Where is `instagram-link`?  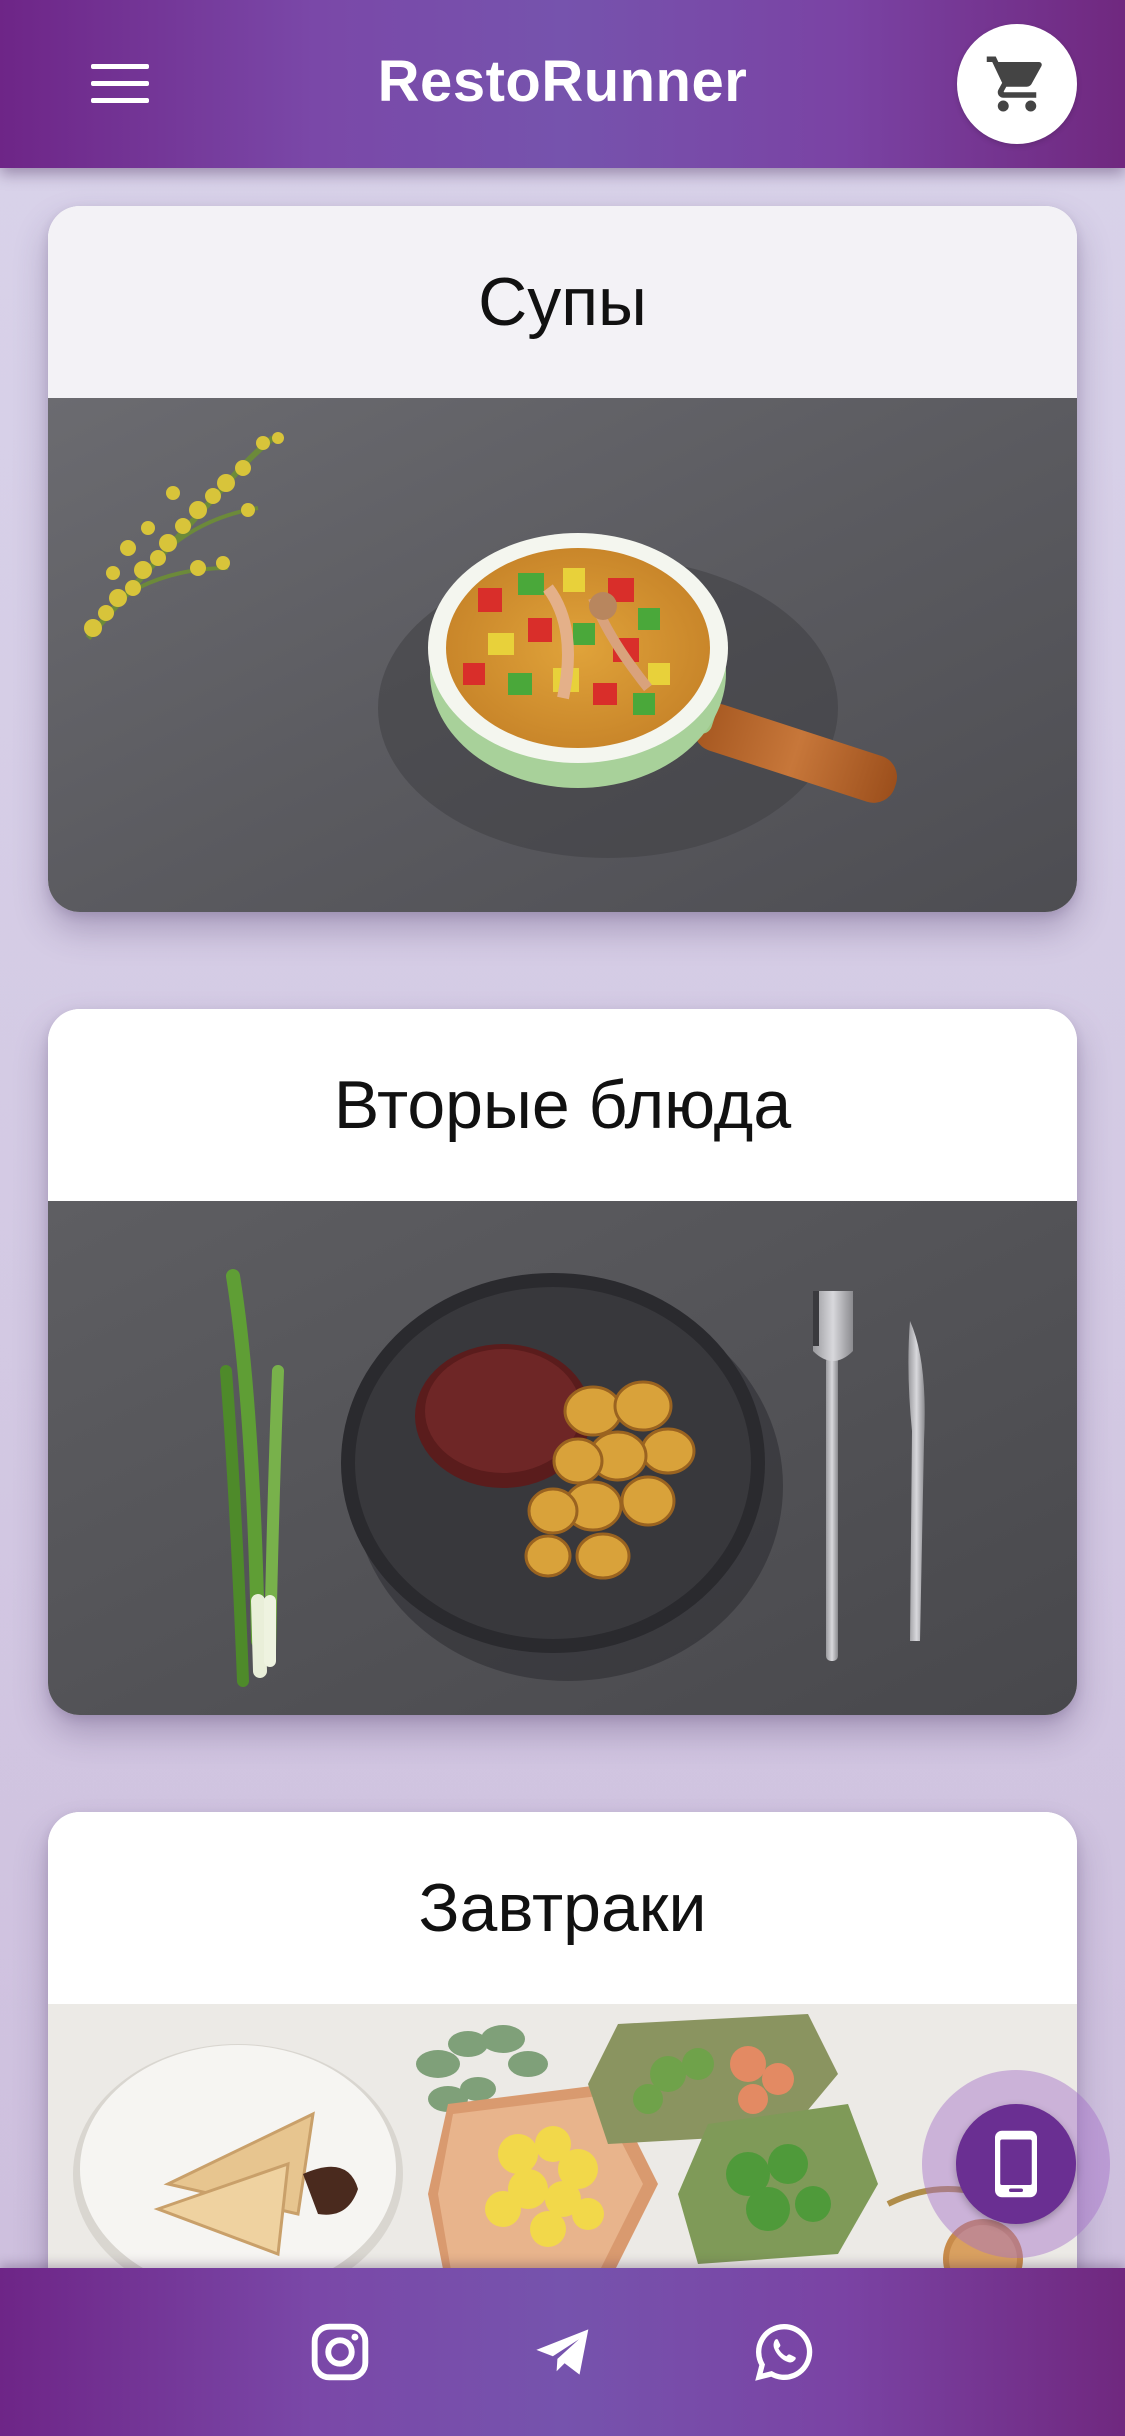 instagram-link is located at coordinates (340, 2352).